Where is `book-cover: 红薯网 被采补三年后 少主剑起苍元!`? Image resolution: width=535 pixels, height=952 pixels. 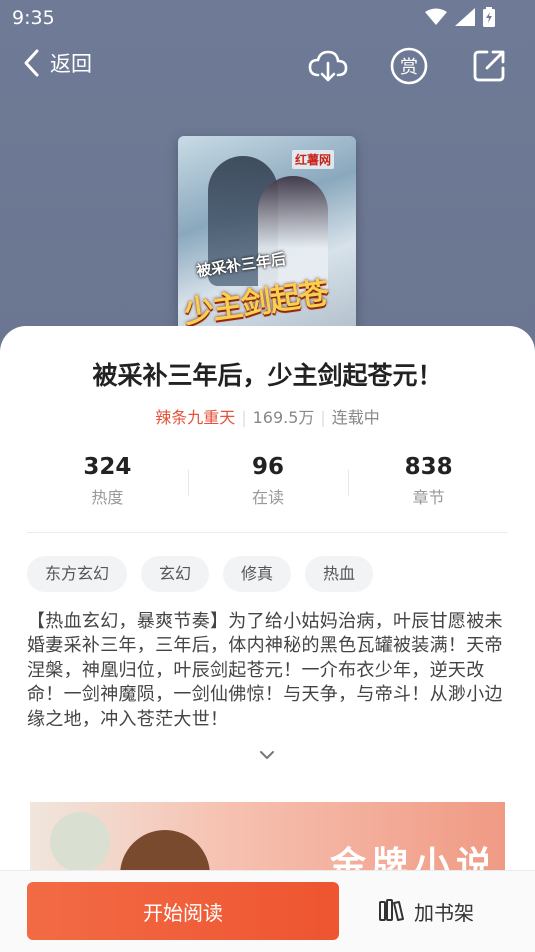 book-cover: 红薯网 被采补三年后 少主剑起苍元! is located at coordinates (267, 246).